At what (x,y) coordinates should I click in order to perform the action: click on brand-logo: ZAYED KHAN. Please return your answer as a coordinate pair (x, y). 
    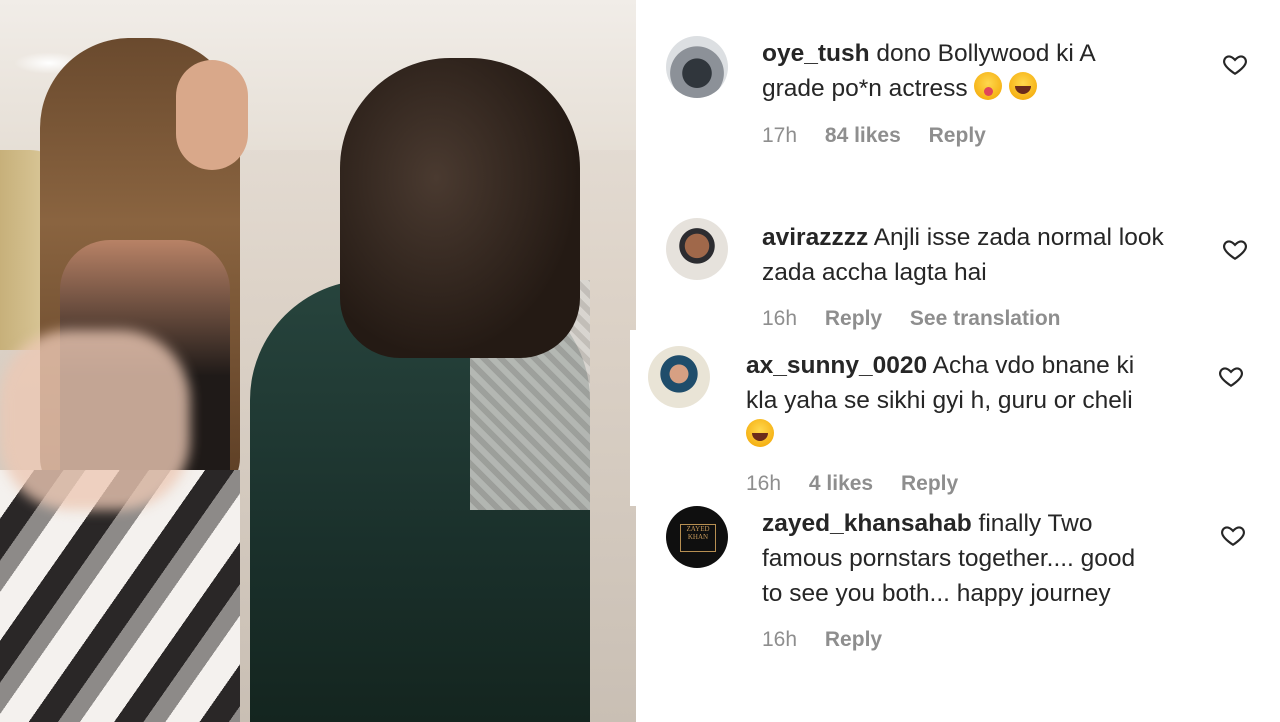
    Looking at the image, I should click on (698, 538).